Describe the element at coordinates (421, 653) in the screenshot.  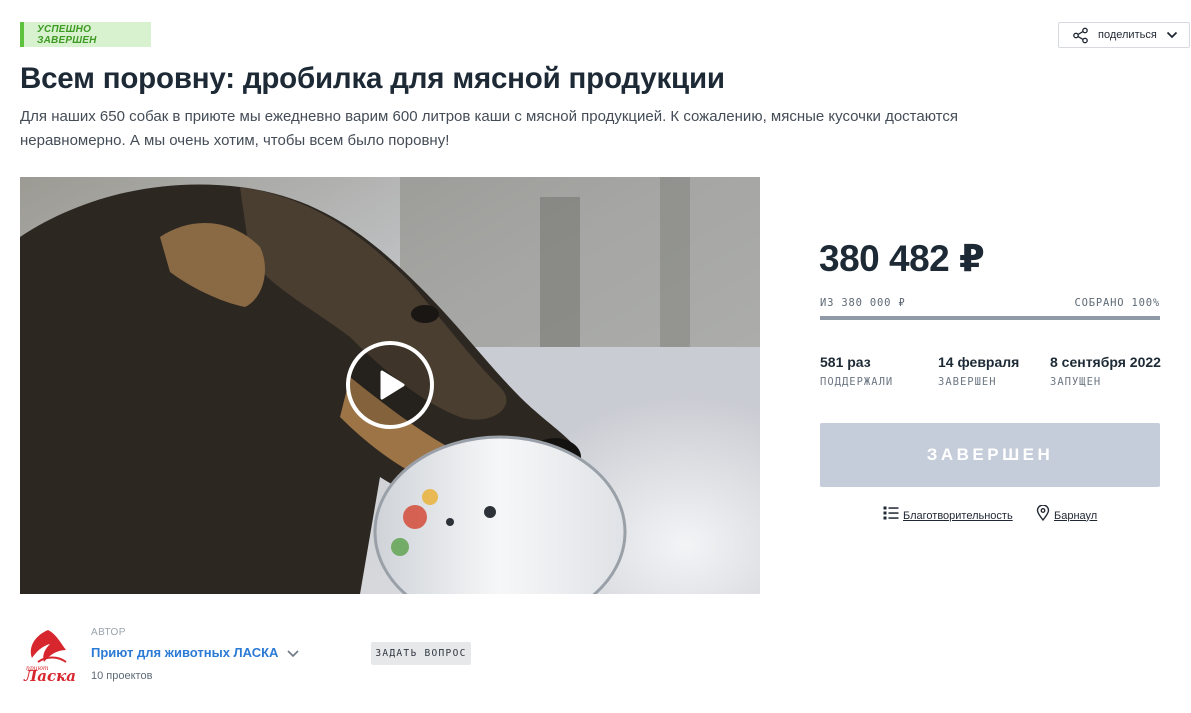
I see `ask-question-button: ЗАДАТЬ ВОПРОС` at that location.